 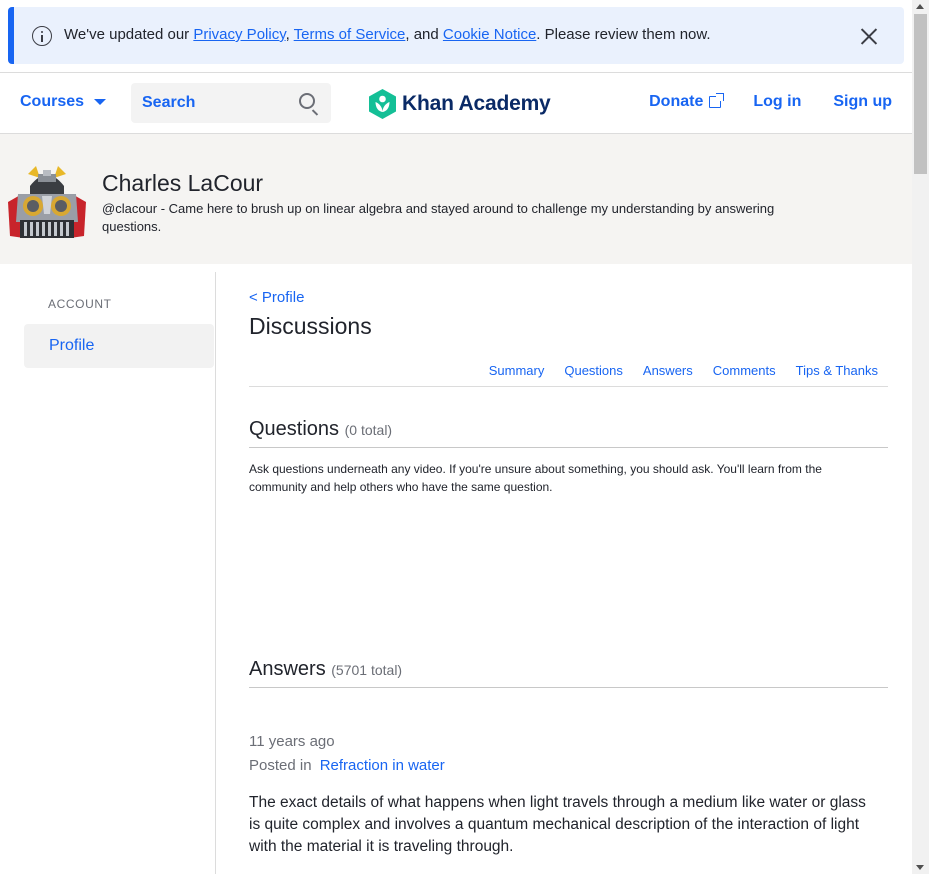 I want to click on search-placeholder: Search, so click(x=169, y=102).